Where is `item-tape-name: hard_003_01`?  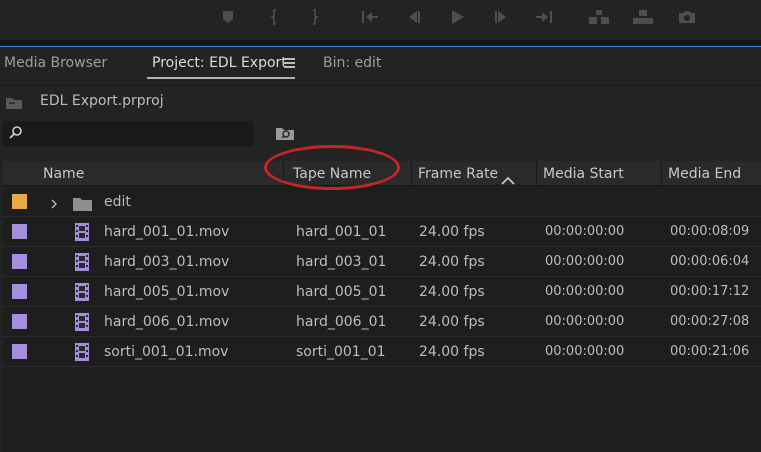 item-tape-name: hard_003_01 is located at coordinates (341, 262).